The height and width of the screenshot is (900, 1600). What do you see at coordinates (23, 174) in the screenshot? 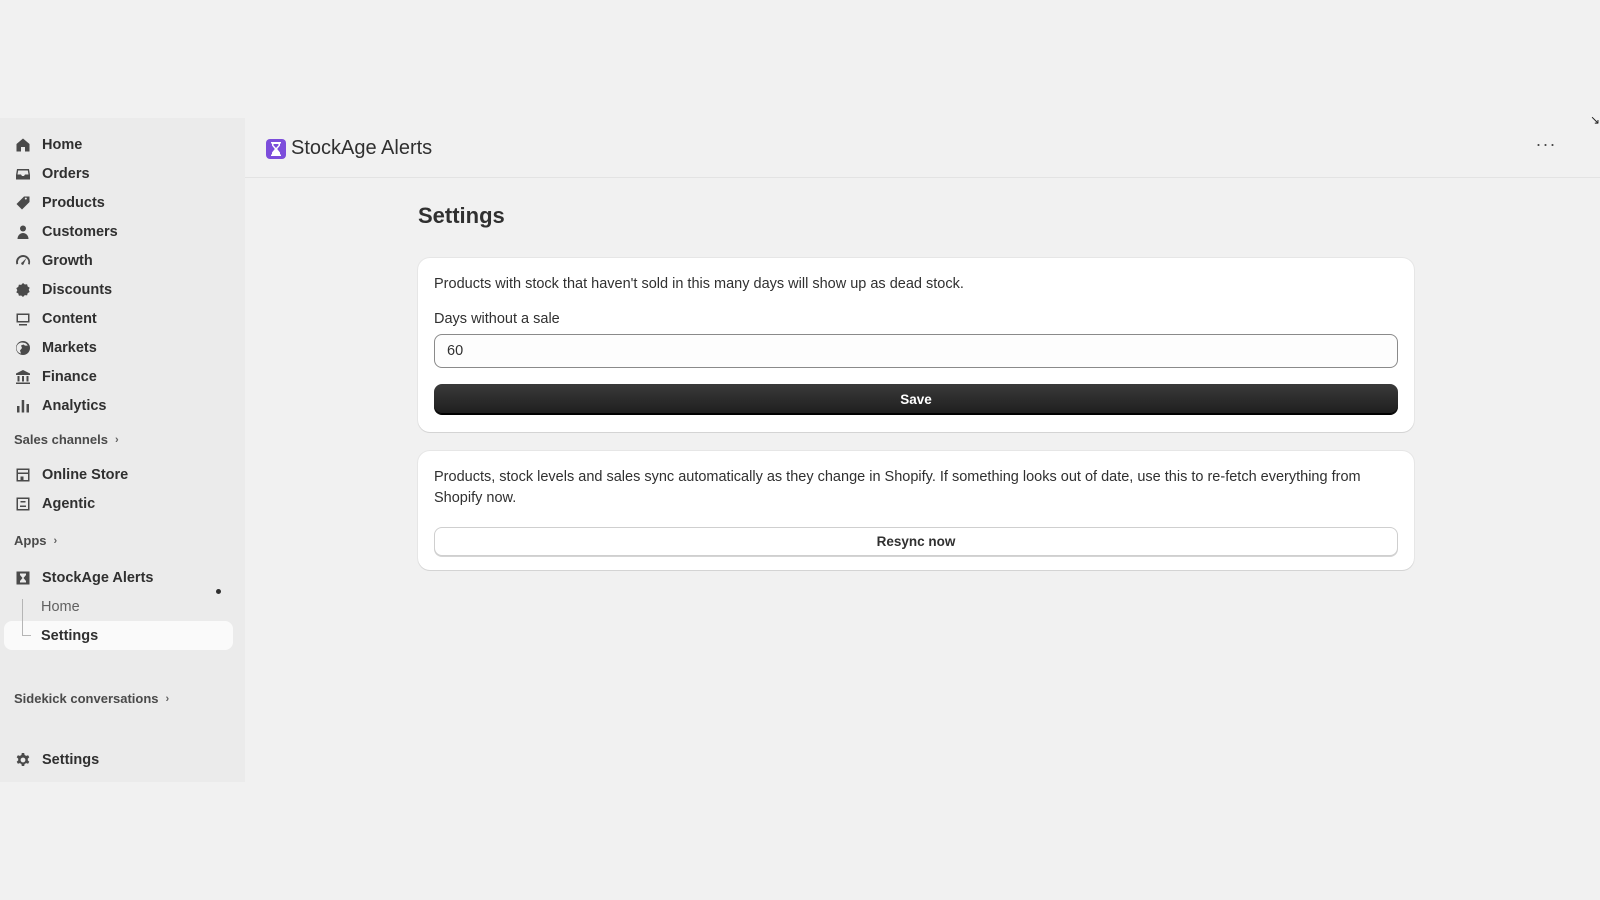
I see `inbox-icon` at bounding box center [23, 174].